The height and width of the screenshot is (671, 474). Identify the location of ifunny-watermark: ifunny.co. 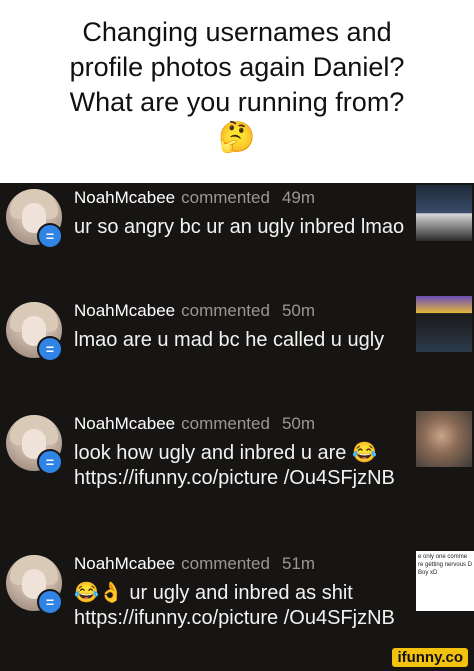
(430, 657).